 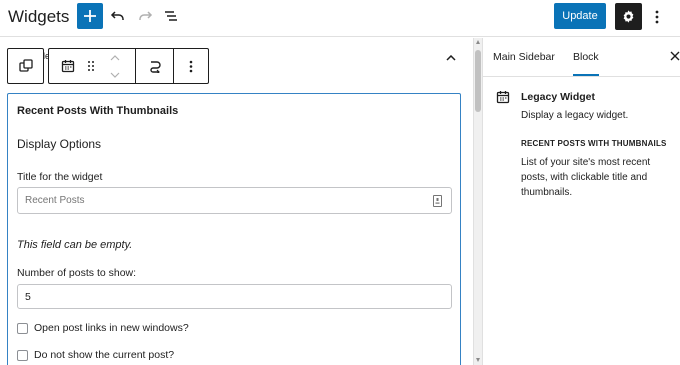 I want to click on update-button: Update, so click(x=580, y=16).